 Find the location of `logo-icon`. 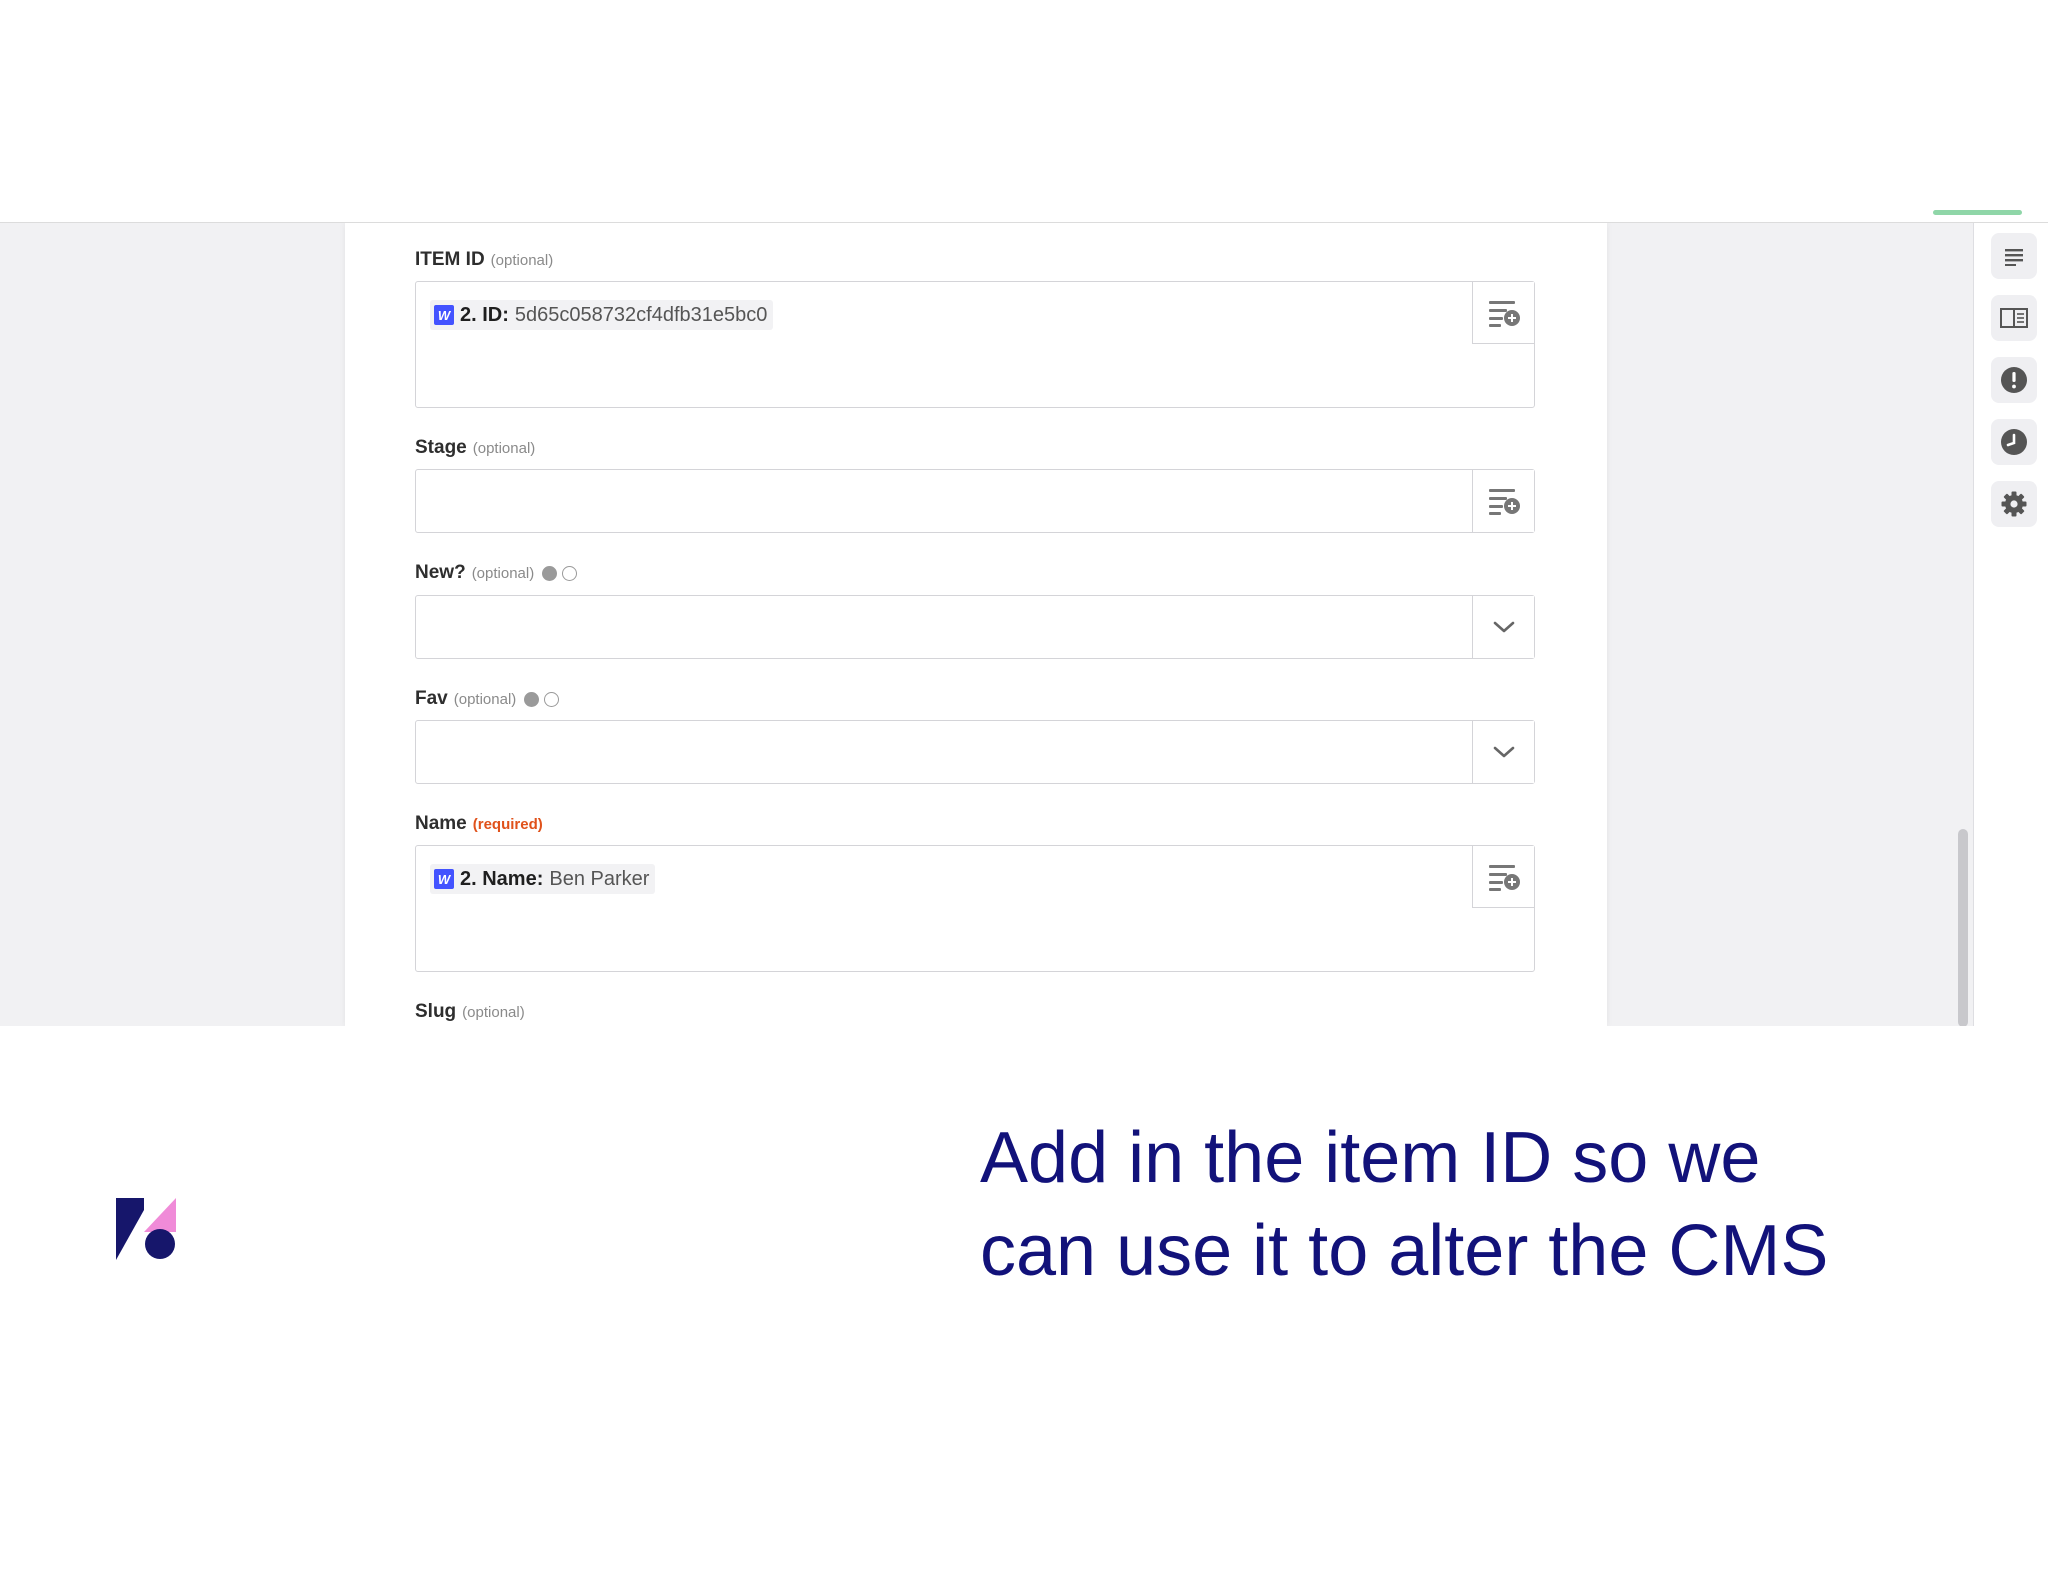

logo-icon is located at coordinates (146, 1229).